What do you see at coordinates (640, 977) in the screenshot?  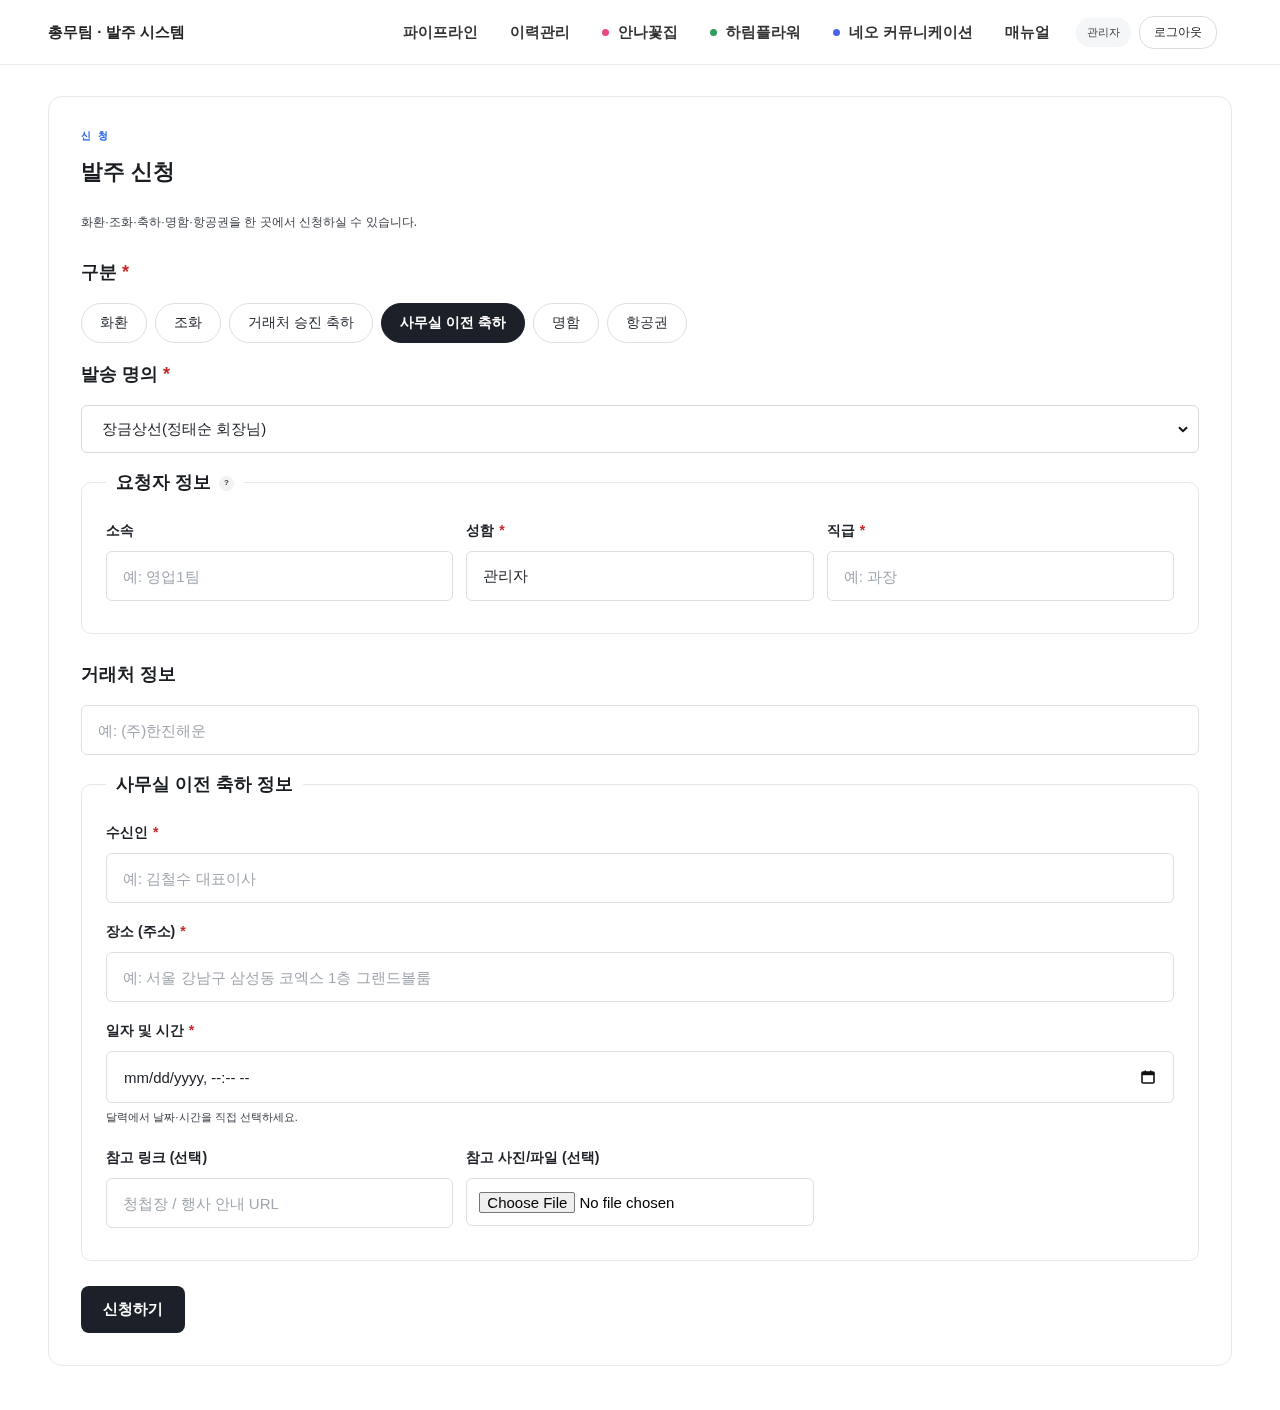 I see `text-input: 예: 서울 강남구 삼성동 코엑스 1층 그랜드볼룸` at bounding box center [640, 977].